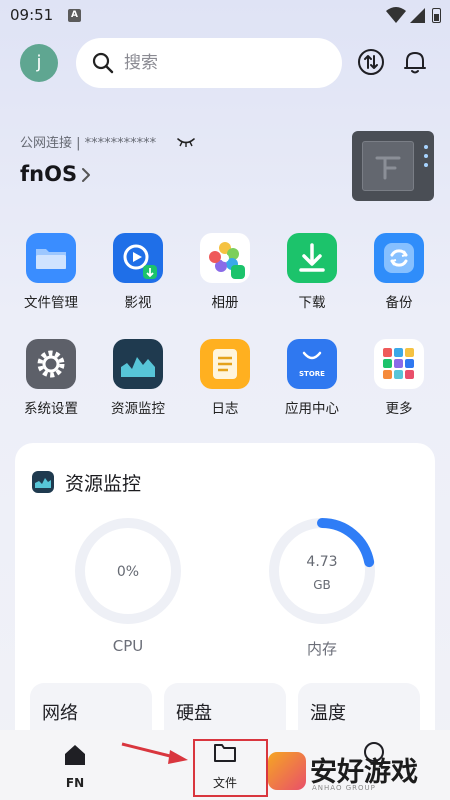  I want to click on app-more: 更多, so click(399, 378).